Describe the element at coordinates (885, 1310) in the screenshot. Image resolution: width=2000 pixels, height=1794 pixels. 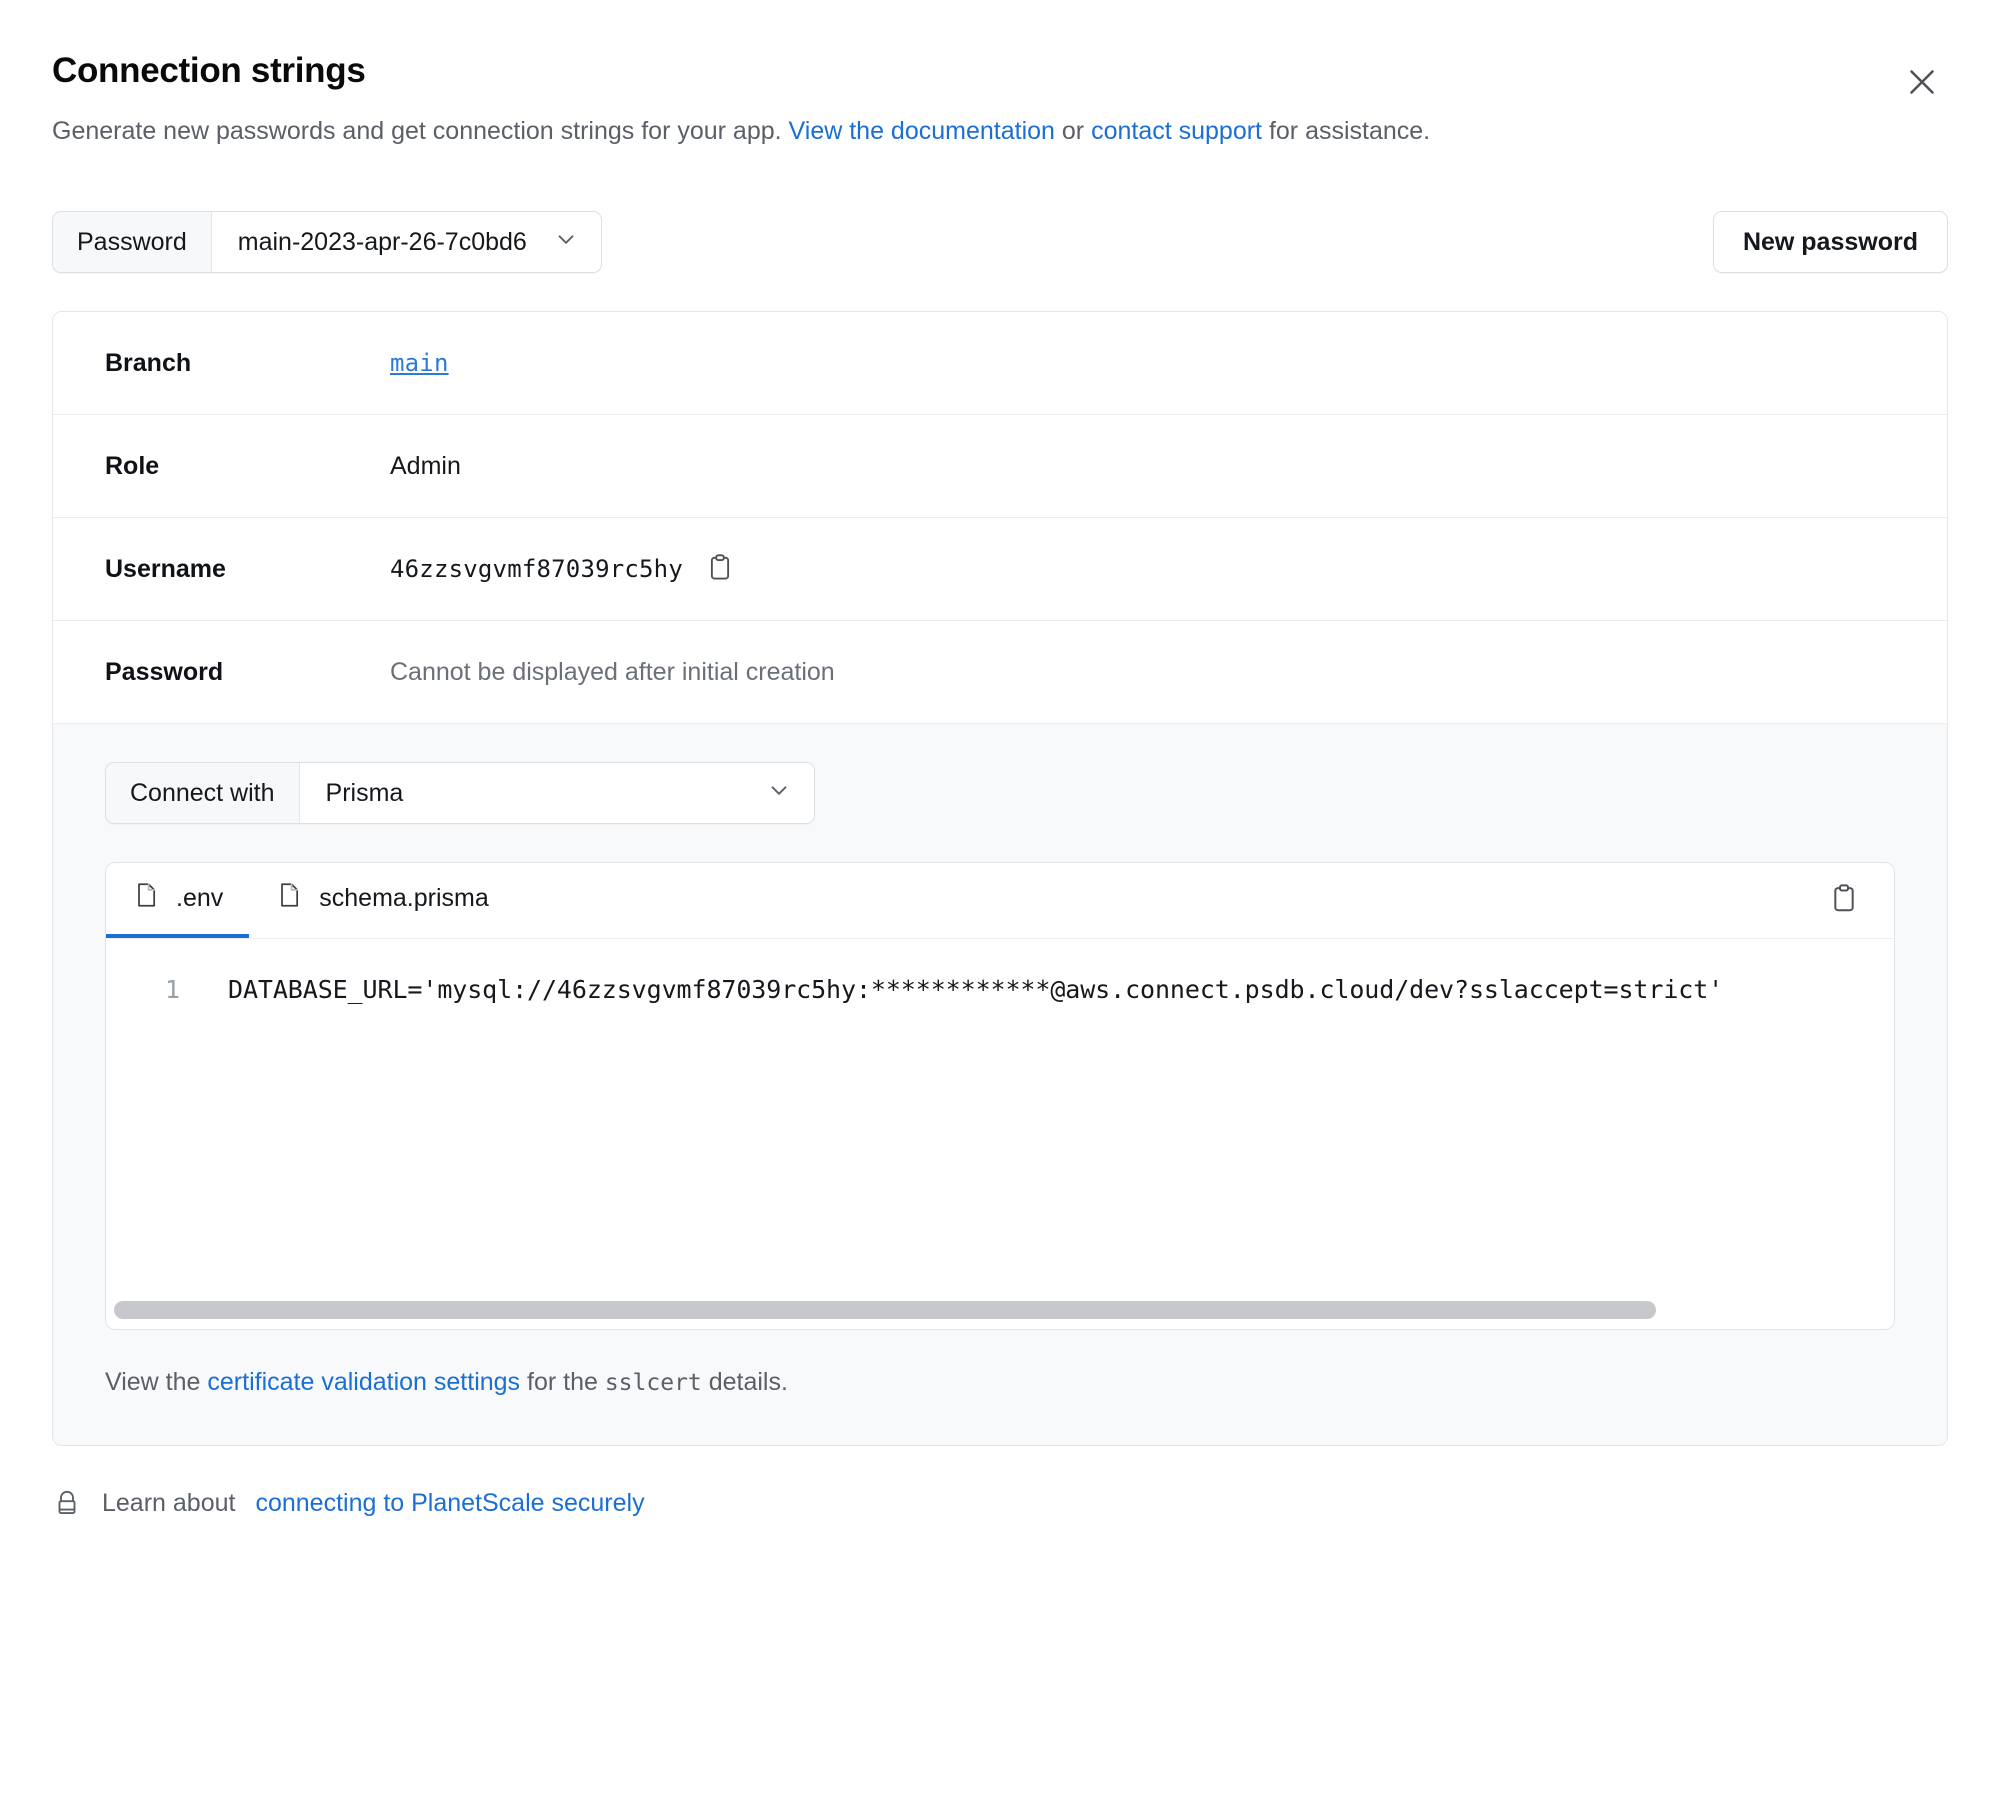
I see `scrollbar-thumb` at that location.